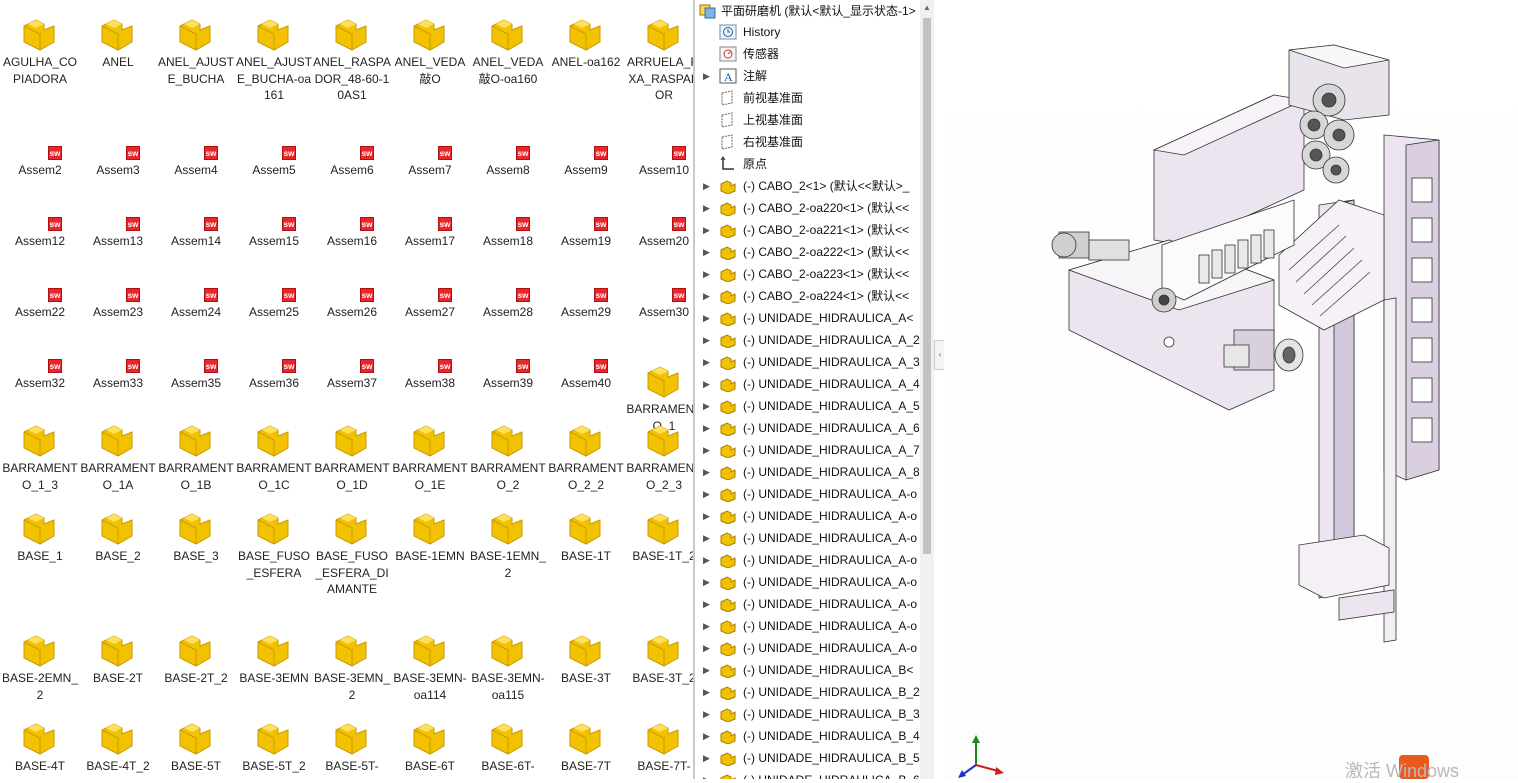 This screenshot has height=783, width=1518. I want to click on tree-item-component: ▶ (-) UNIDADE_HIDRAULICA_A_8, so click(807, 472).